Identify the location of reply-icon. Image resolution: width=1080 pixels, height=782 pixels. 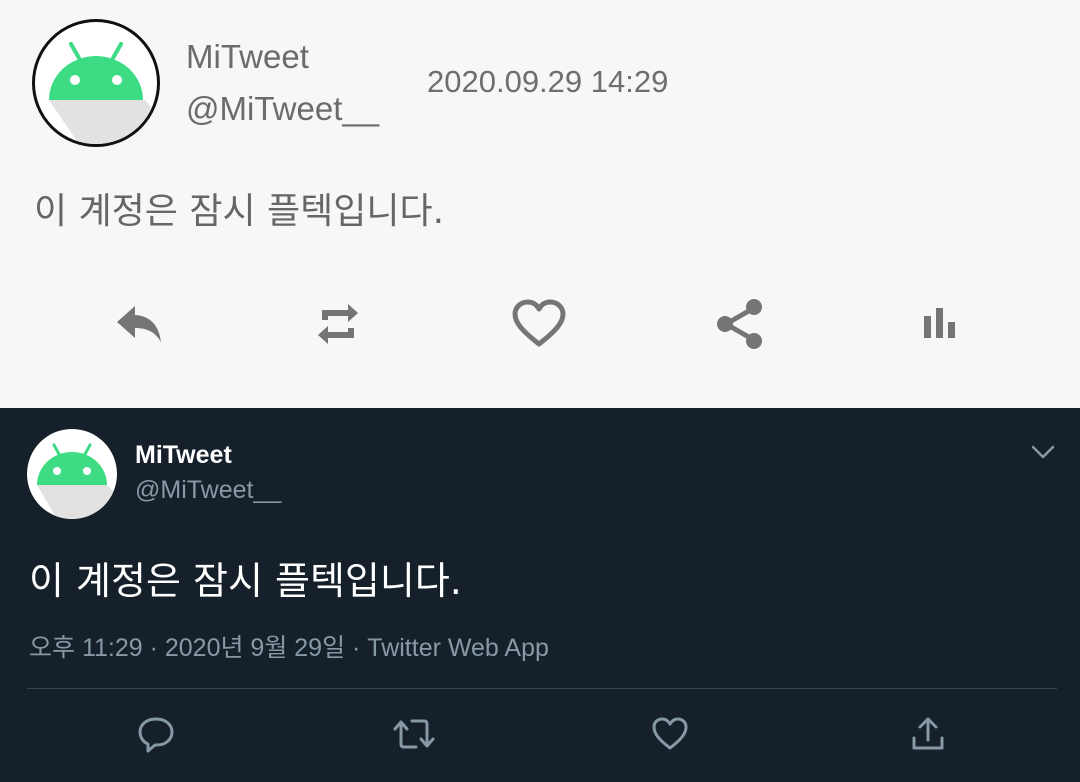
(139, 324).